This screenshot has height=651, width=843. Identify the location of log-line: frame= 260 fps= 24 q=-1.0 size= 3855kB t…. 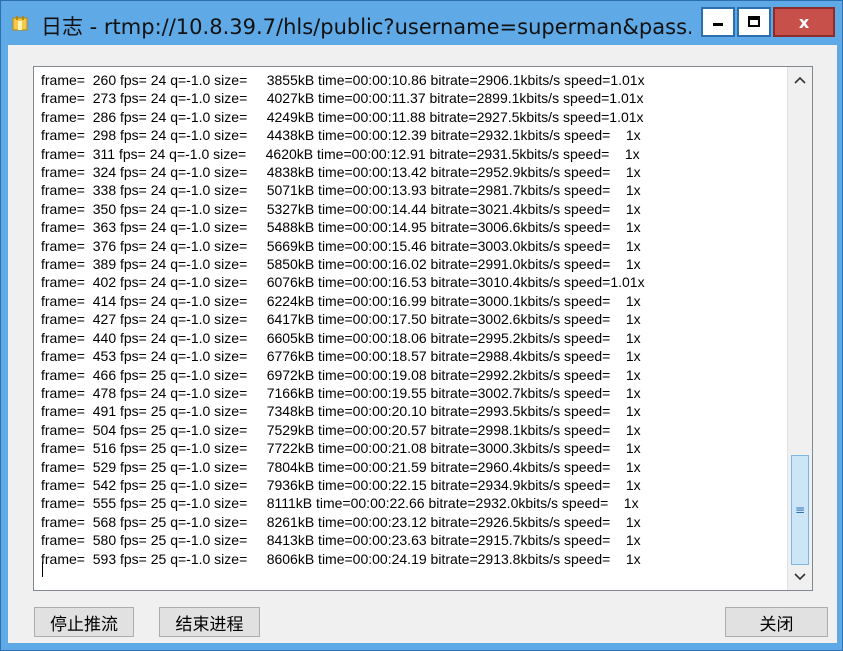
(343, 80).